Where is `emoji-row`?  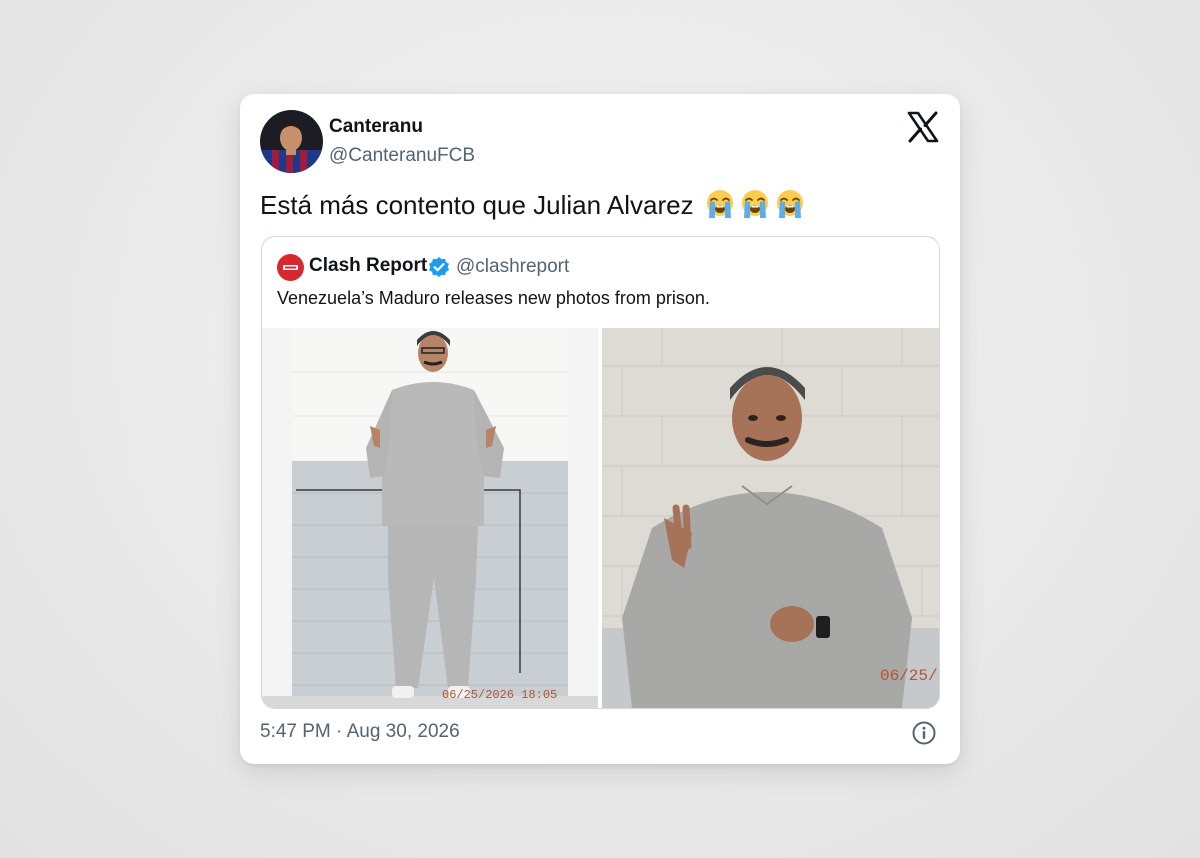 emoji-row is located at coordinates (753, 205).